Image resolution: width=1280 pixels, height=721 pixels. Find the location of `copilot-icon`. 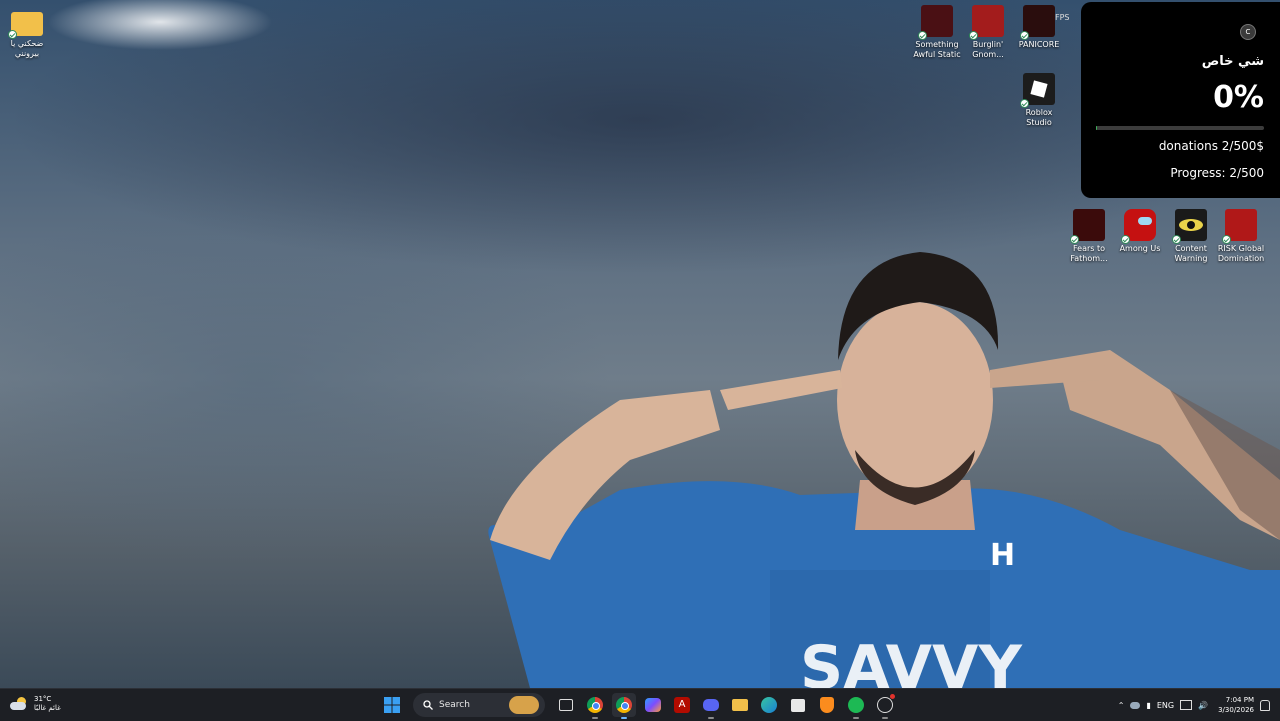

copilot-icon is located at coordinates (653, 705).